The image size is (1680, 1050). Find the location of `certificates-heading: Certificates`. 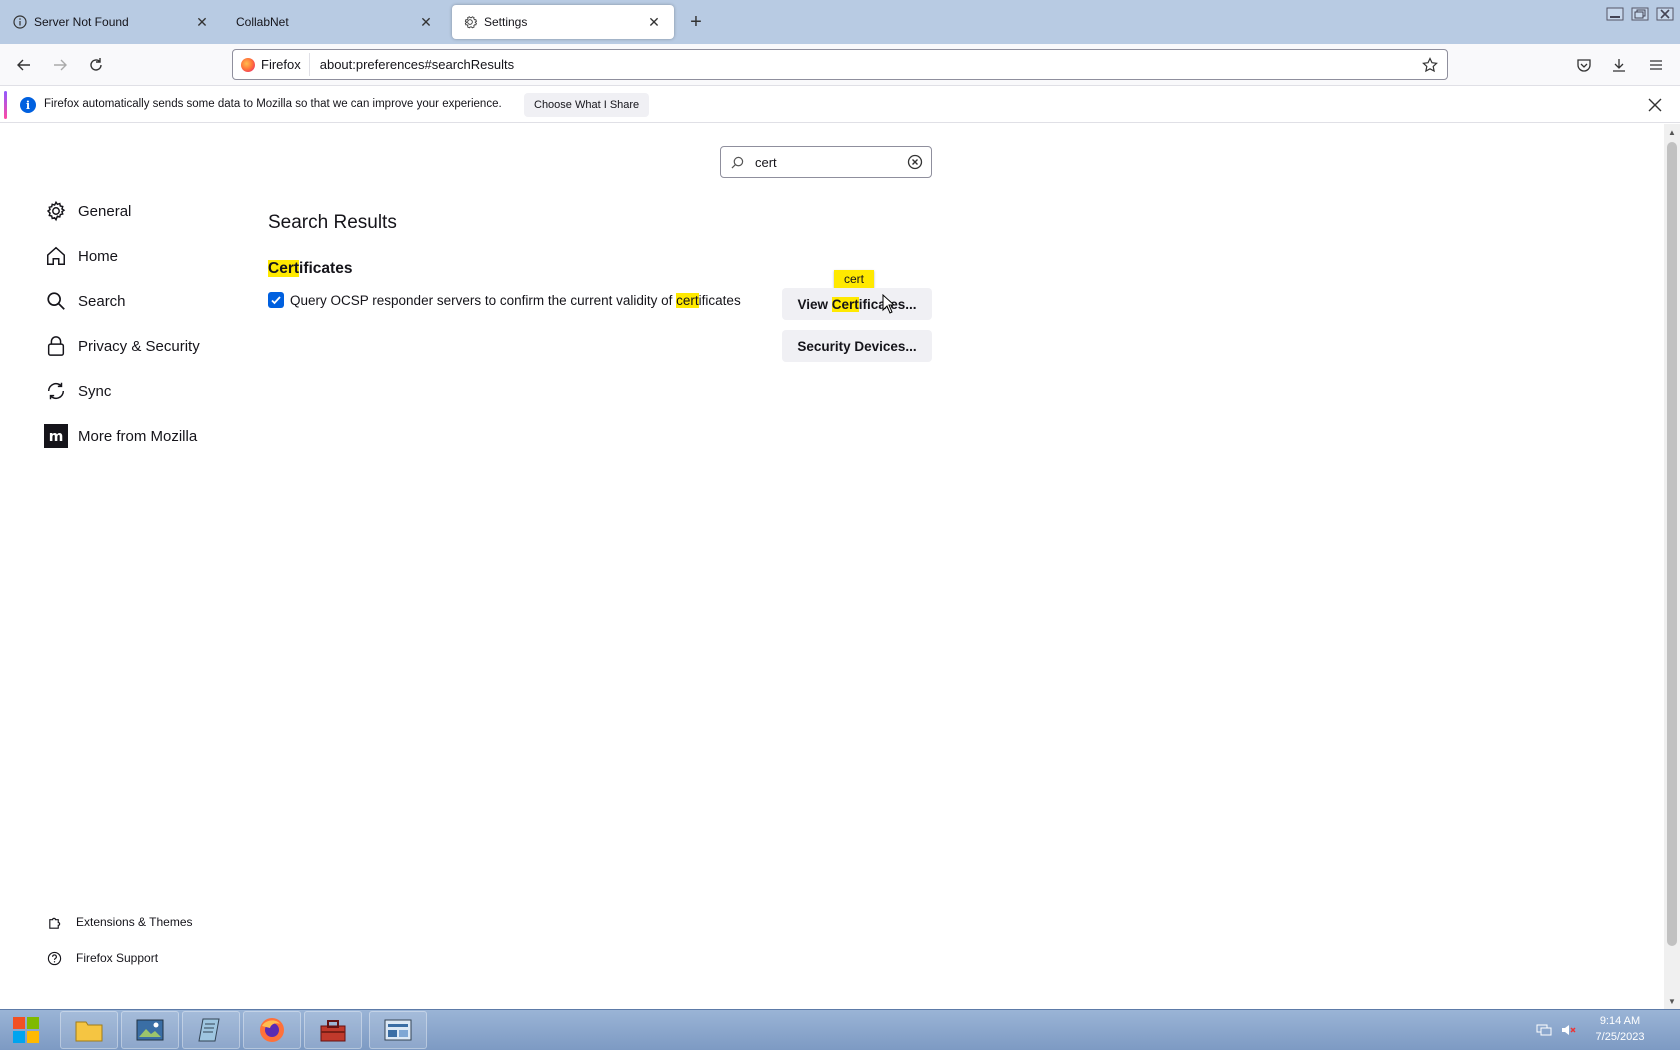

certificates-heading: Certificates is located at coordinates (310, 269).